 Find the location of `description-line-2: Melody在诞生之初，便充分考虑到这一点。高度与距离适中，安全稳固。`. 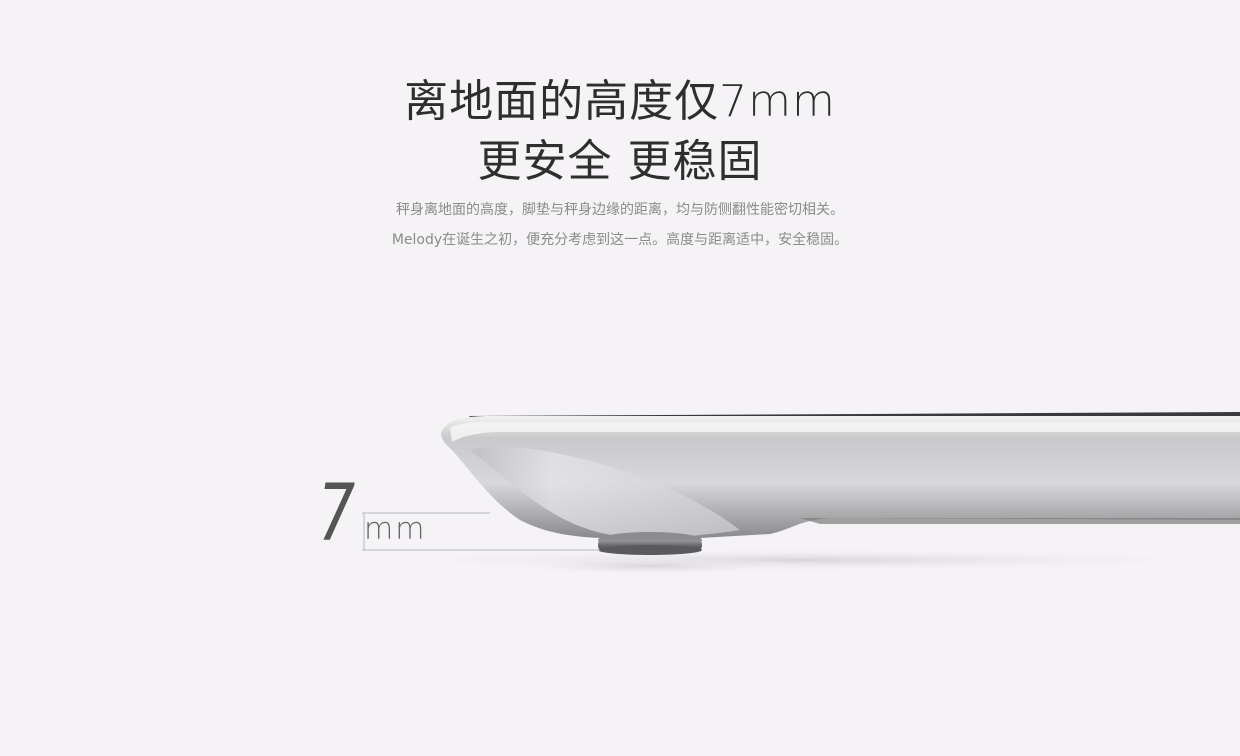

description-line-2: Melody在诞生之初，便充分考虑到这一点。高度与距离适中，安全稳固。 is located at coordinates (620, 240).